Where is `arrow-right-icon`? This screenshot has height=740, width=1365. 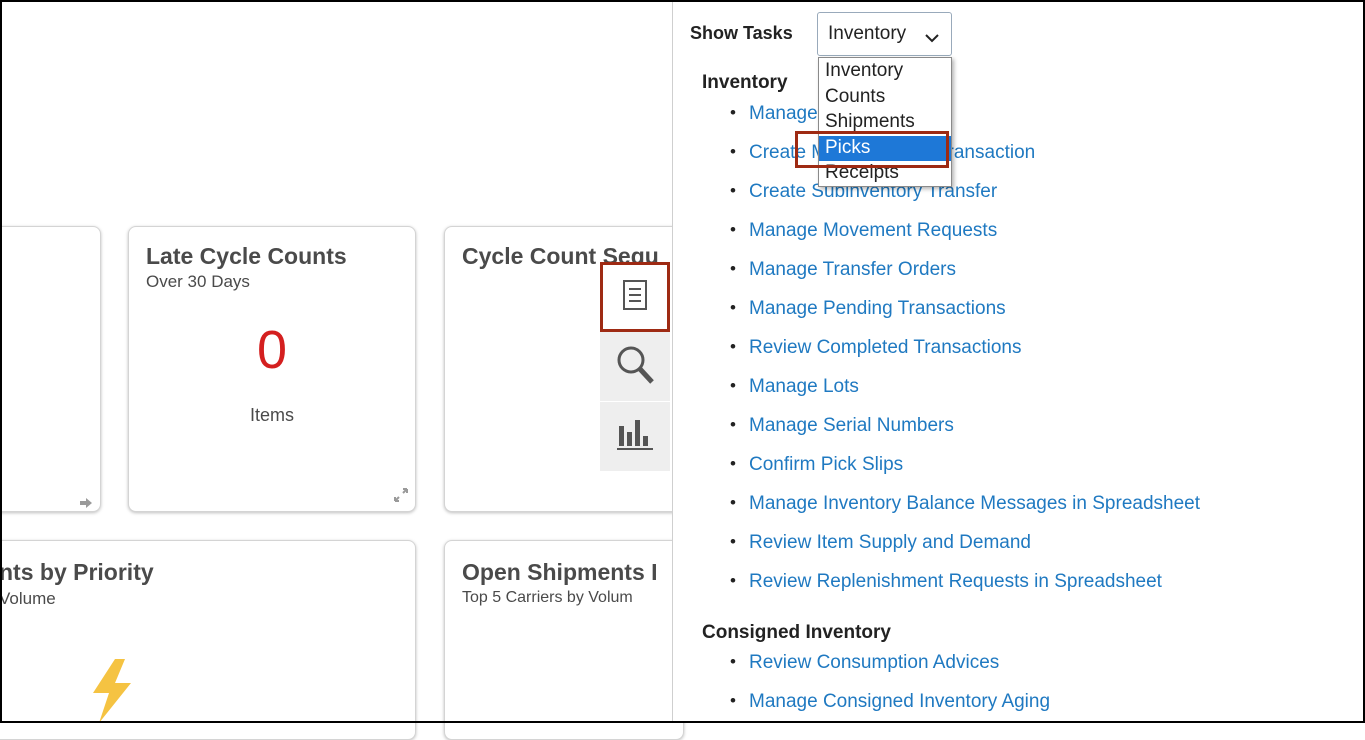
arrow-right-icon is located at coordinates (86, 501).